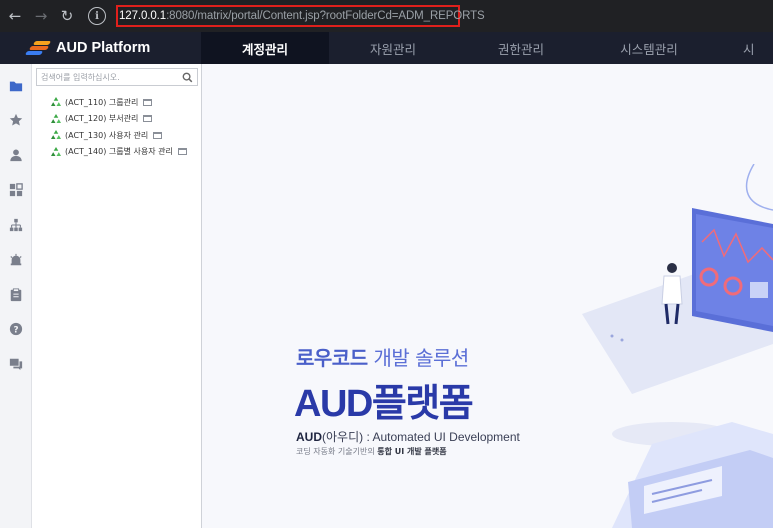 The image size is (773, 528). What do you see at coordinates (408, 437) in the screenshot?
I see `hero-description: AUD(아우디) : Automated UI Development` at bounding box center [408, 437].